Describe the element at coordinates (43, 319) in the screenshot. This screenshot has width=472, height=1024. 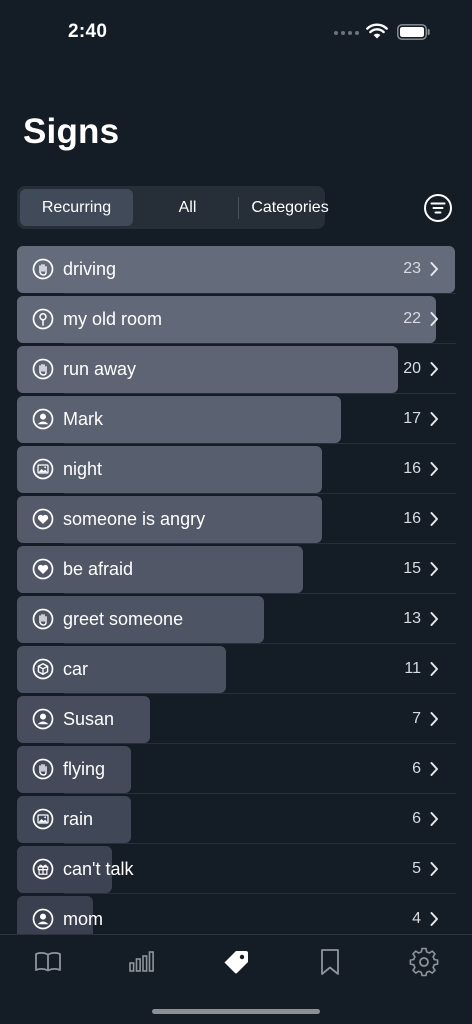
I see `place-pin-icon` at that location.